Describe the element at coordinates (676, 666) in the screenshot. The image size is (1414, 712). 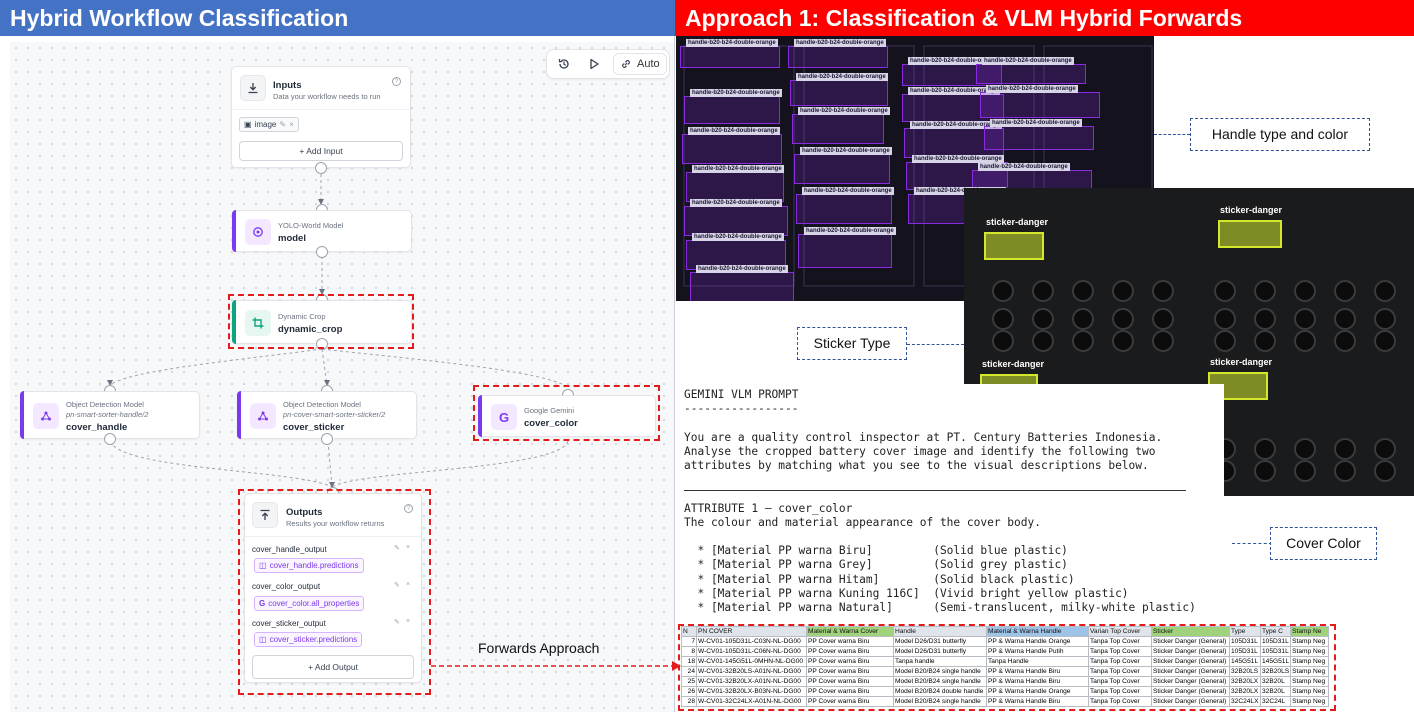
I see `forwards-arrowhead` at that location.